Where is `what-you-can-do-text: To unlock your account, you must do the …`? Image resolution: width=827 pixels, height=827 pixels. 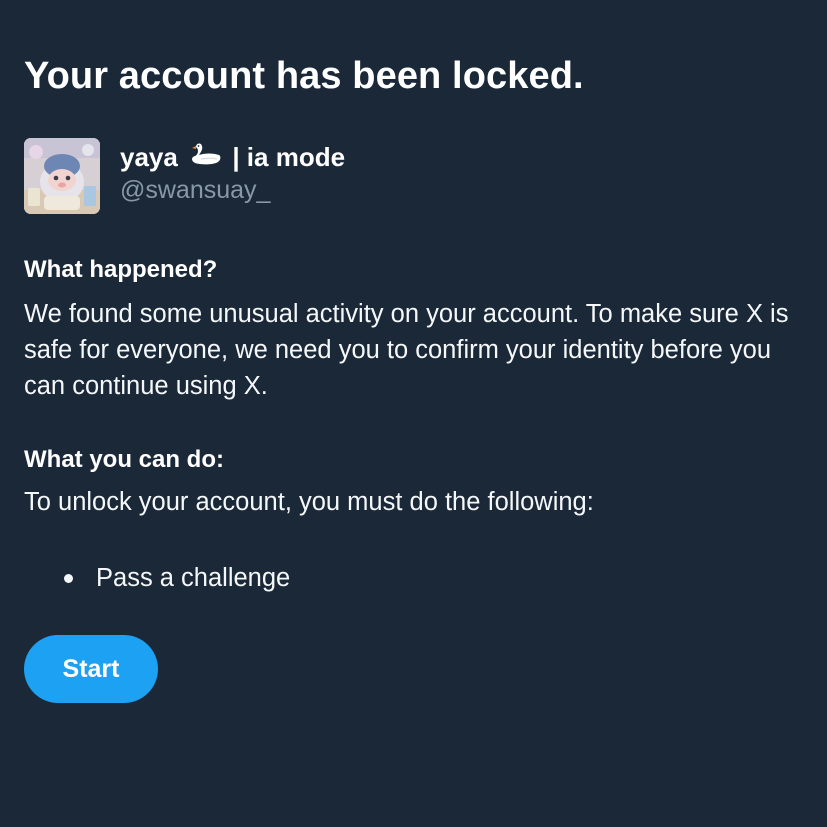 what-you-can-do-text: To unlock your account, you must do the … is located at coordinates (309, 502).